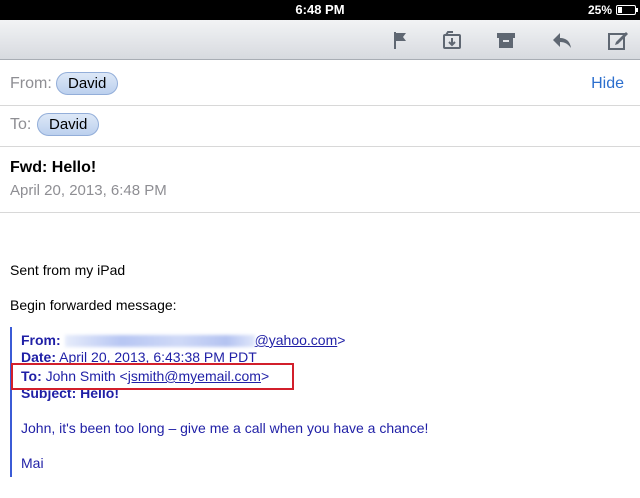  What do you see at coordinates (320, 126) in the screenshot?
I see `to-row: To: David` at bounding box center [320, 126].